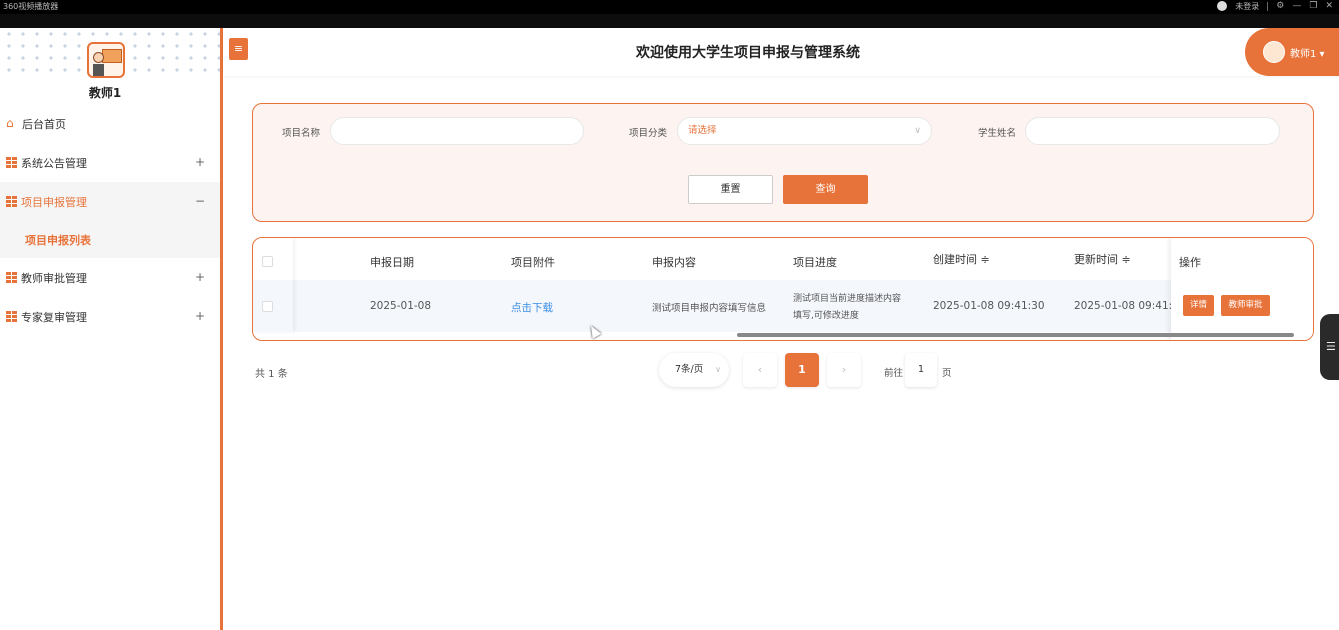 The height and width of the screenshot is (630, 1339). Describe the element at coordinates (804, 131) in the screenshot. I see `category-select: 请选择 ∨` at that location.